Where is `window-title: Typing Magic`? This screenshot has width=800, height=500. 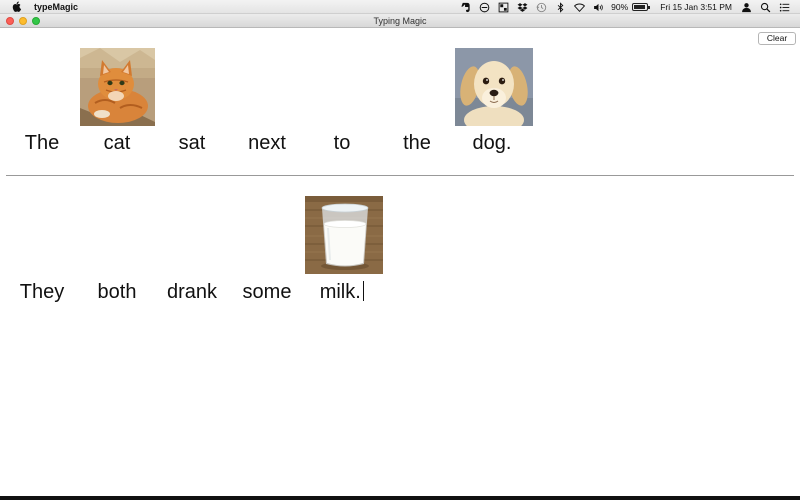 window-title: Typing Magic is located at coordinates (400, 21).